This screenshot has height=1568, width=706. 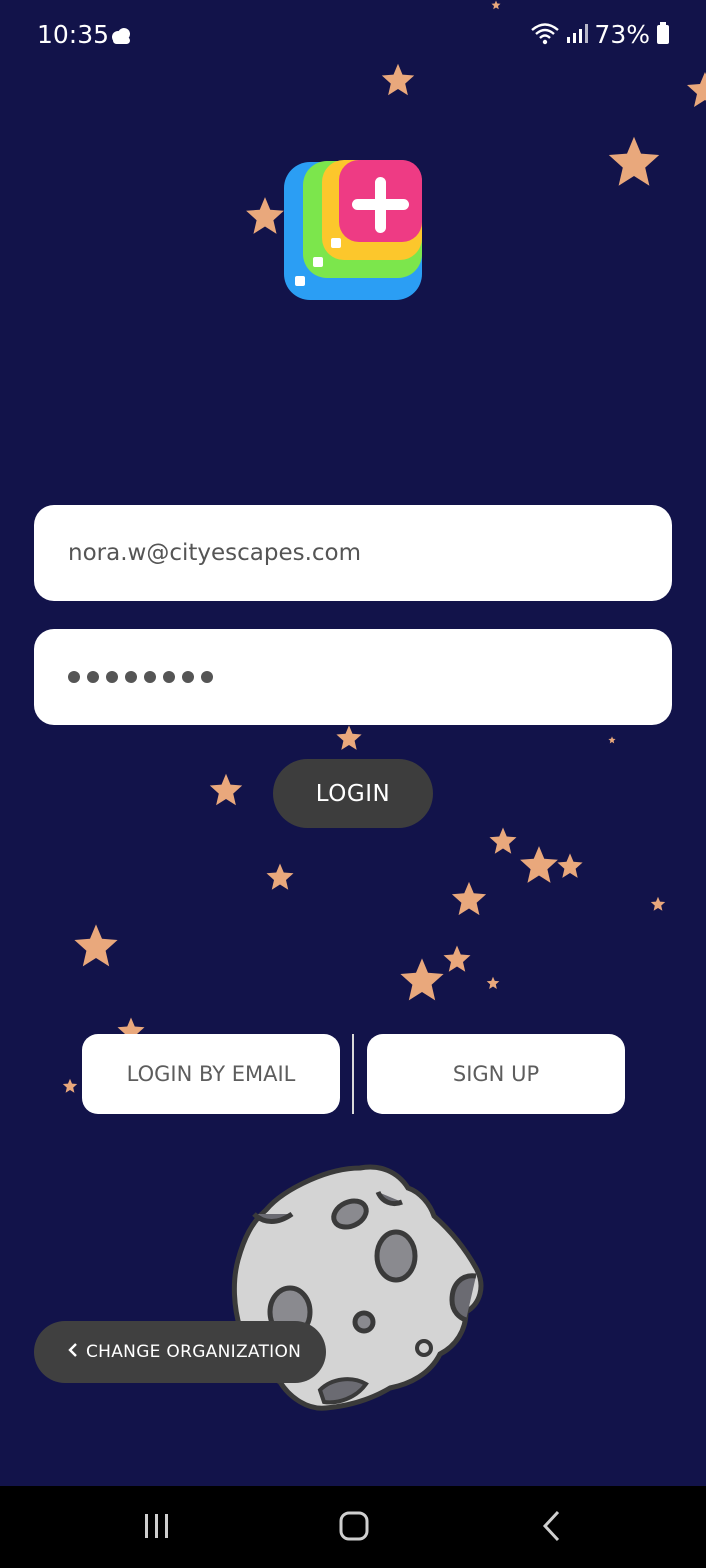 What do you see at coordinates (663, 35) in the screenshot?
I see `battery-icon` at bounding box center [663, 35].